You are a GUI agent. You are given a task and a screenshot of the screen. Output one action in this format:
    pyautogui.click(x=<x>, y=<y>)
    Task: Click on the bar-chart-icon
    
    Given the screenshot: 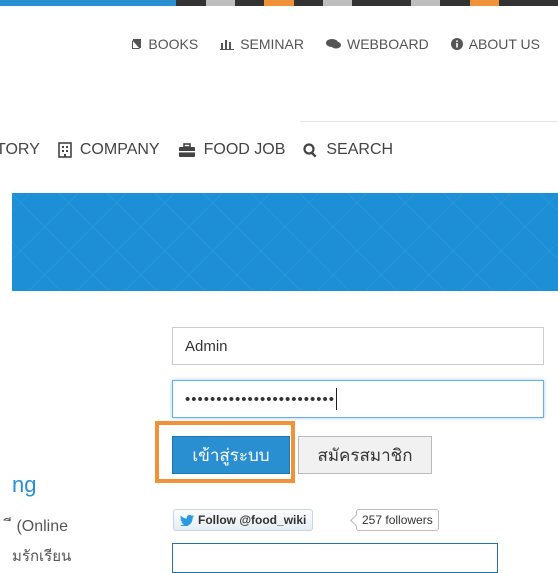 What is the action you would take?
    pyautogui.click(x=227, y=45)
    